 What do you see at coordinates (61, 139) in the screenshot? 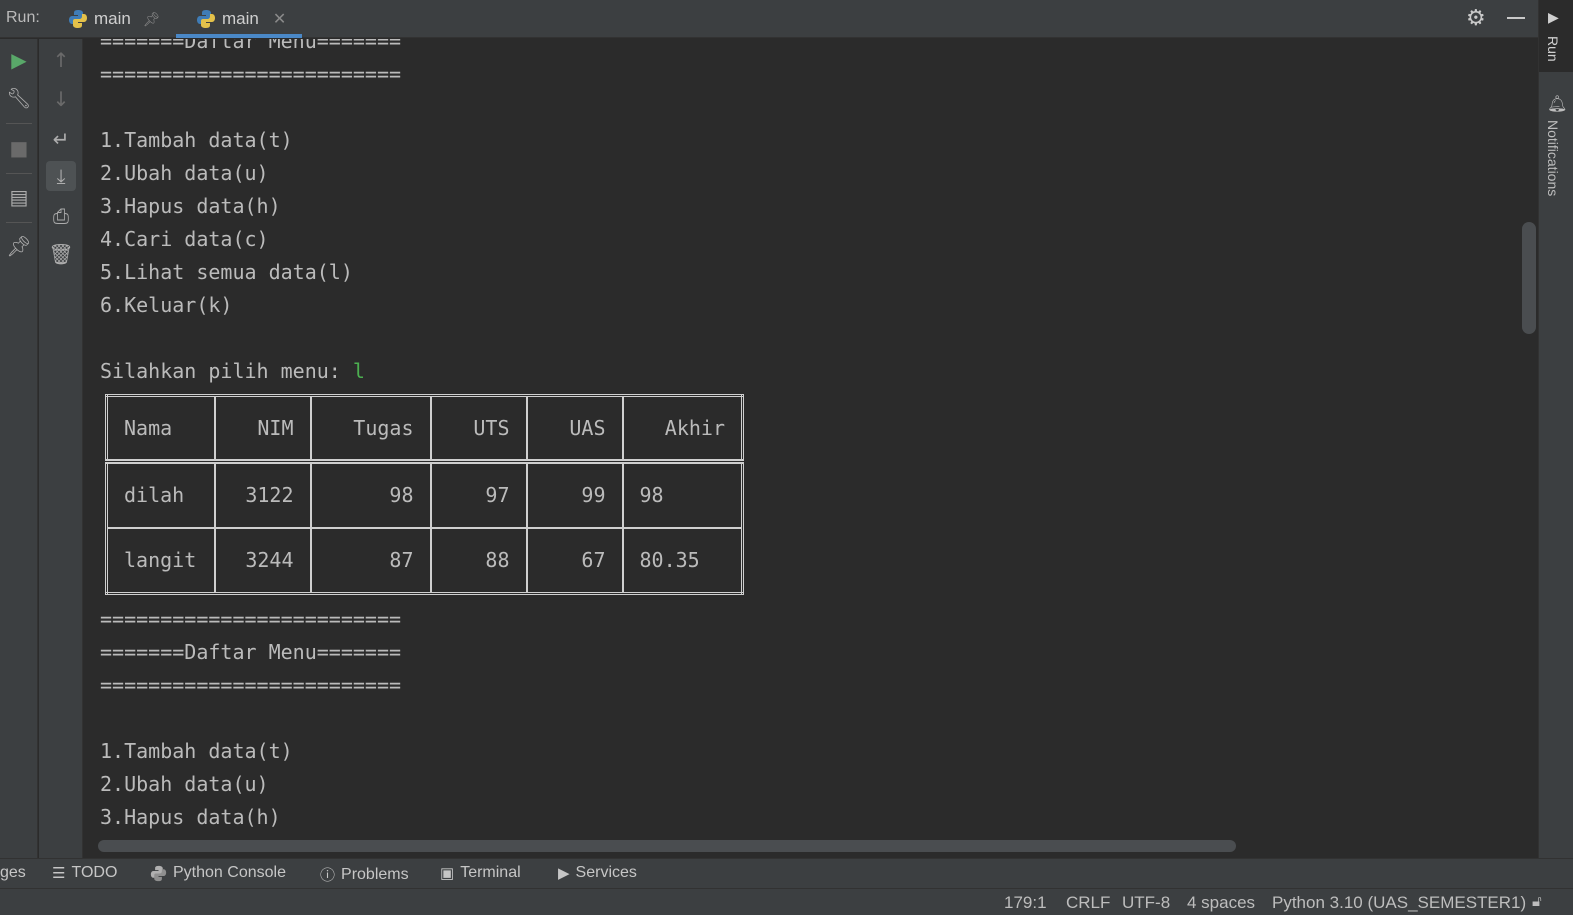
I see `soft-wrap-icon: ↵` at bounding box center [61, 139].